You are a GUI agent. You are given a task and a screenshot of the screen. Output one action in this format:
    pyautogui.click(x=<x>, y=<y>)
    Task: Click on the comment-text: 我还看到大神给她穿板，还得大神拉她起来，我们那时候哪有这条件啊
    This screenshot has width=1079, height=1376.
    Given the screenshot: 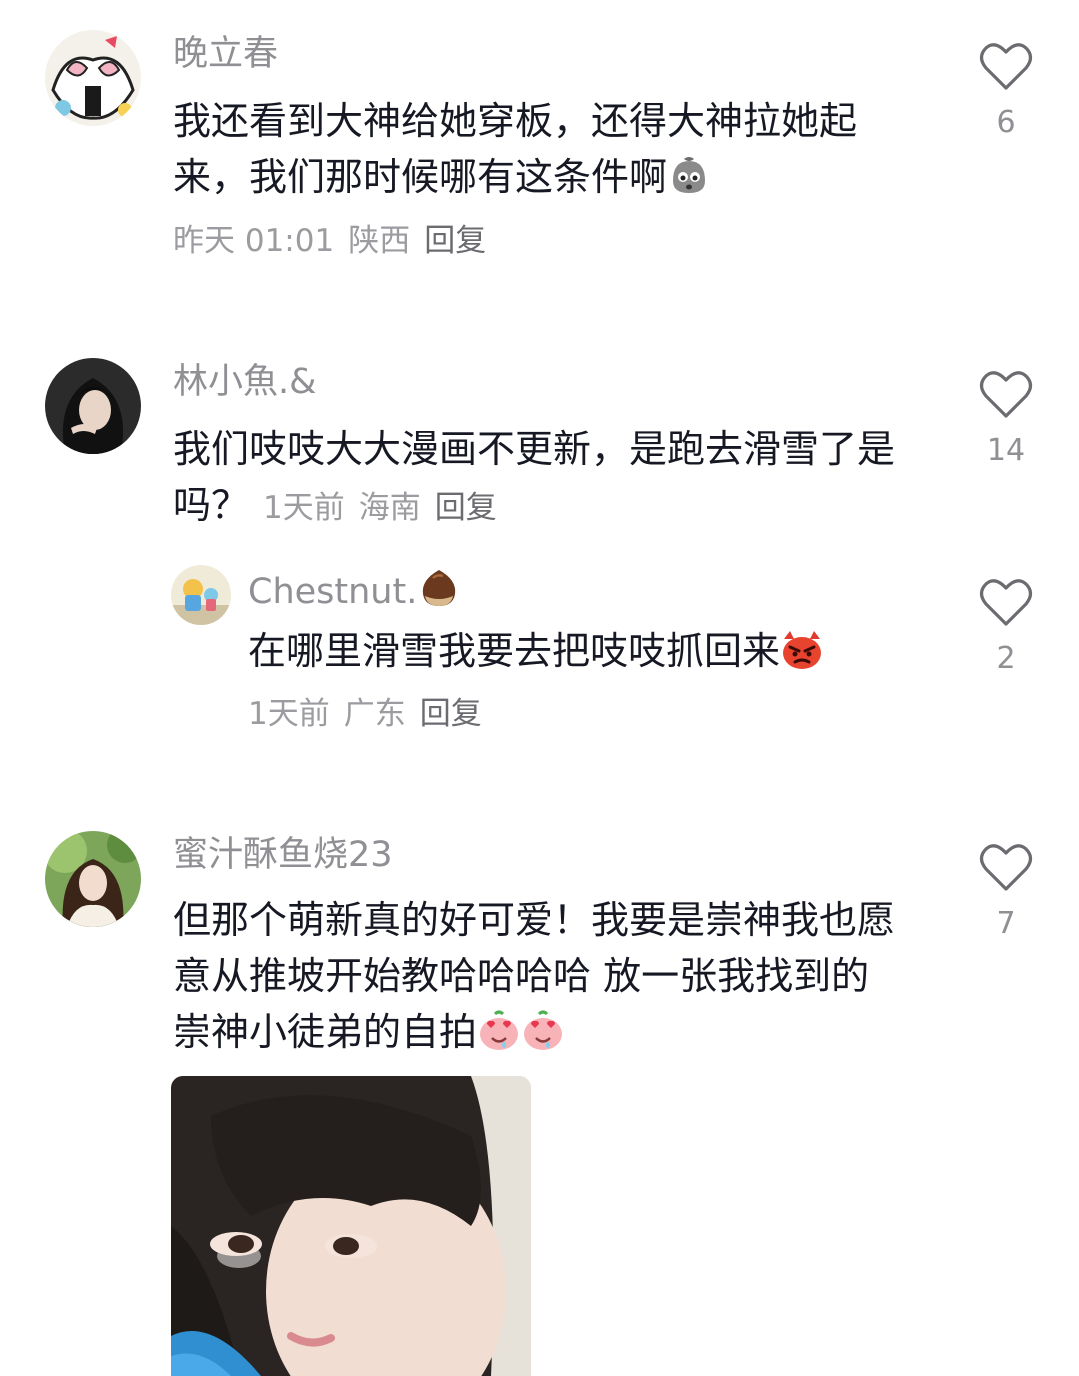 What is the action you would take?
    pyautogui.click(x=538, y=149)
    